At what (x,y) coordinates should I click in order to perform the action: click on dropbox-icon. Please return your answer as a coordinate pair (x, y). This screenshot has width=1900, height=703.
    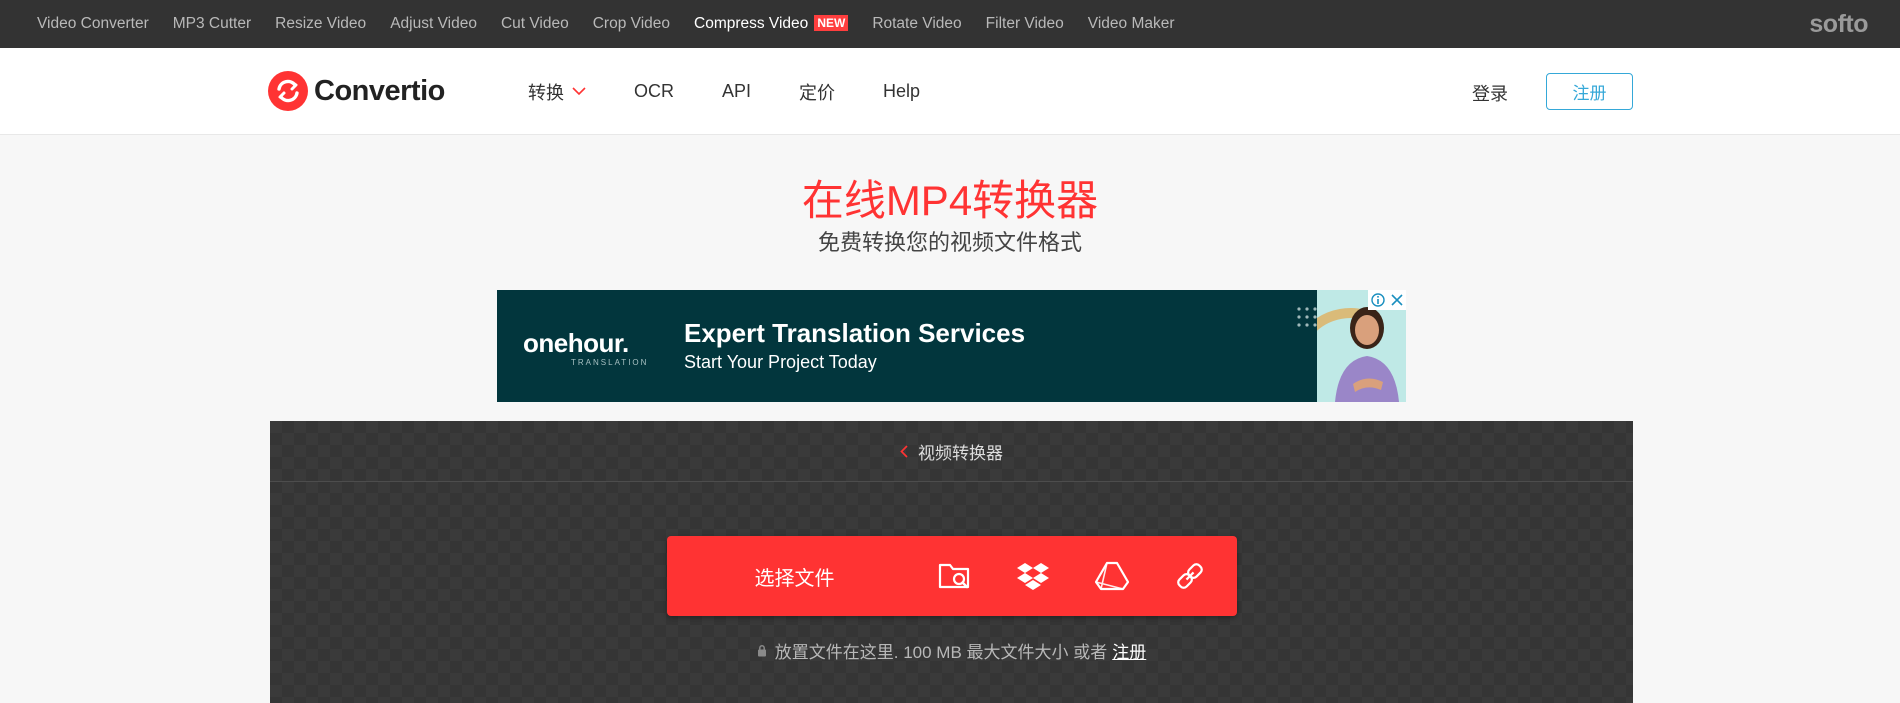
    Looking at the image, I should click on (1033, 576).